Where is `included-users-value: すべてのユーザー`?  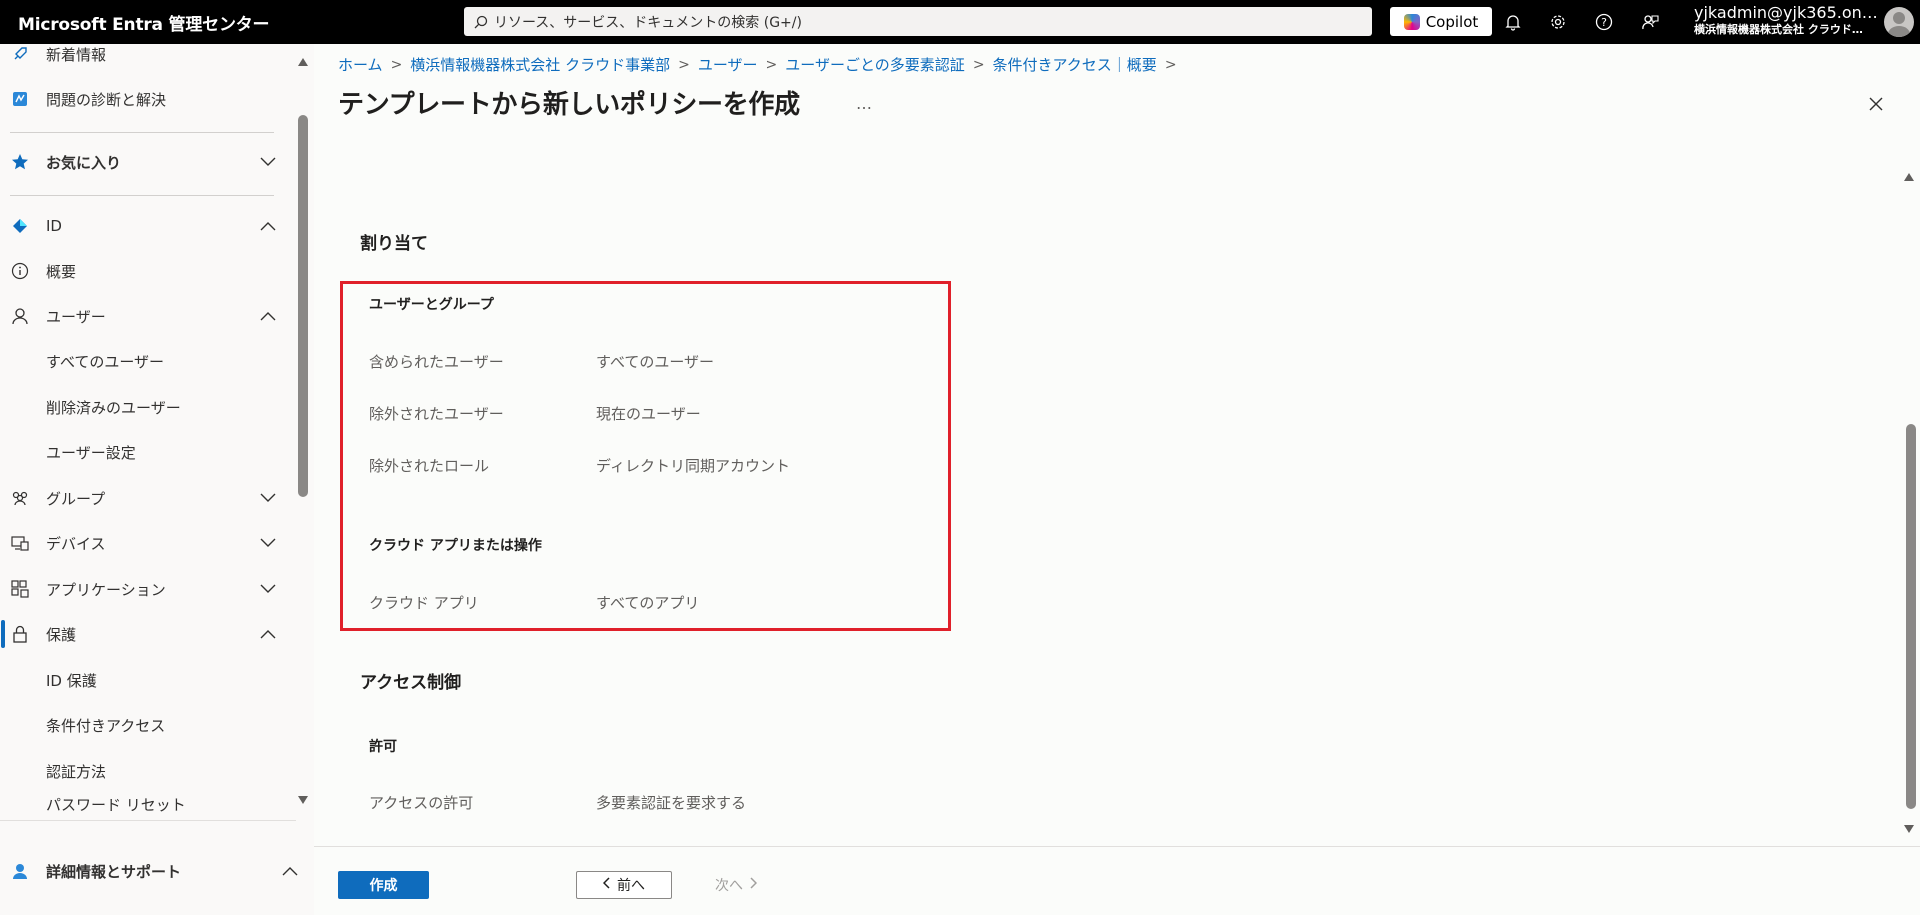 included-users-value: すべてのユーザー is located at coordinates (655, 362).